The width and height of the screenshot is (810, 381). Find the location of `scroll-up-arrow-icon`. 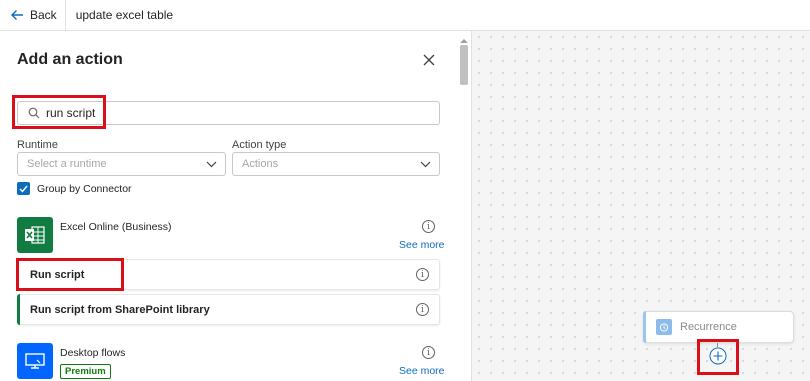

scroll-up-arrow-icon is located at coordinates (464, 41).